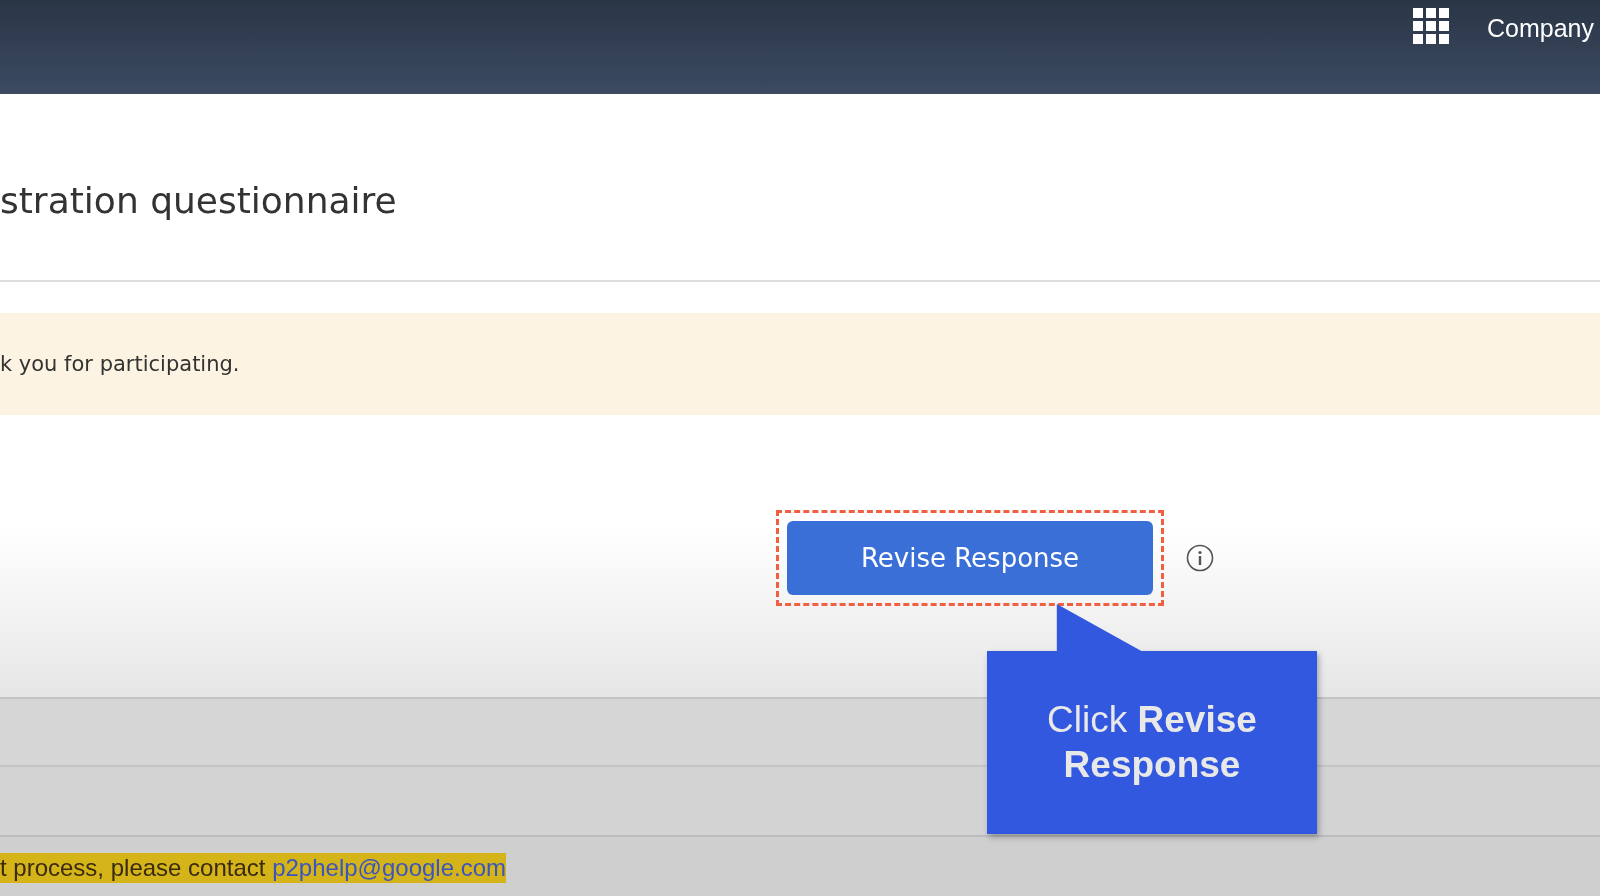 This screenshot has width=1600, height=896. What do you see at coordinates (1431, 26) in the screenshot?
I see `app-grid-icon` at bounding box center [1431, 26].